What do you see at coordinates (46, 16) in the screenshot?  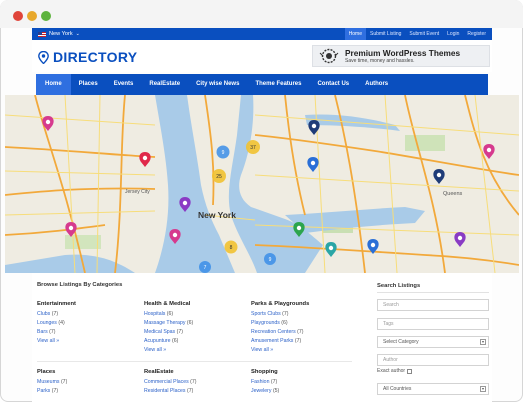 I see `maximize-window-button` at bounding box center [46, 16].